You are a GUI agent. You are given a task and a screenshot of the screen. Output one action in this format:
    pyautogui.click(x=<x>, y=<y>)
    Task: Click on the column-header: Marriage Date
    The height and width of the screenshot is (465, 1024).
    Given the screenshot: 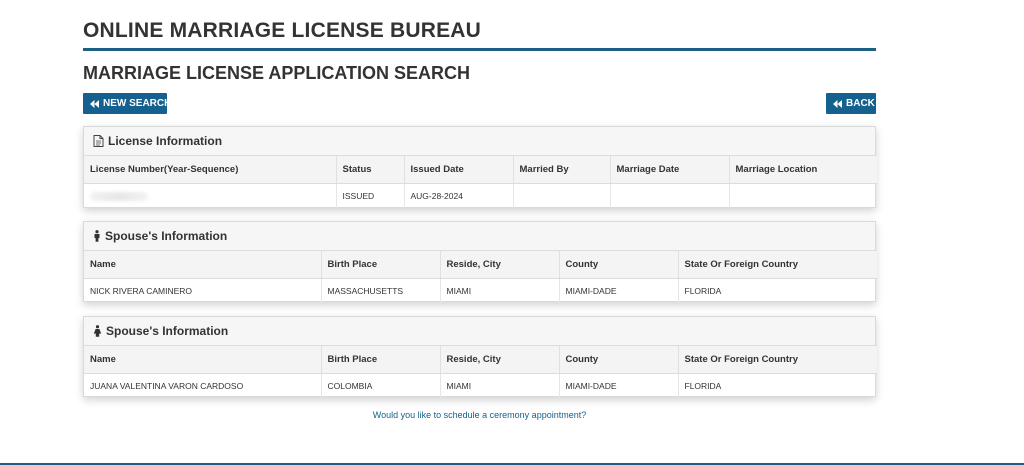 What is the action you would take?
    pyautogui.click(x=670, y=170)
    